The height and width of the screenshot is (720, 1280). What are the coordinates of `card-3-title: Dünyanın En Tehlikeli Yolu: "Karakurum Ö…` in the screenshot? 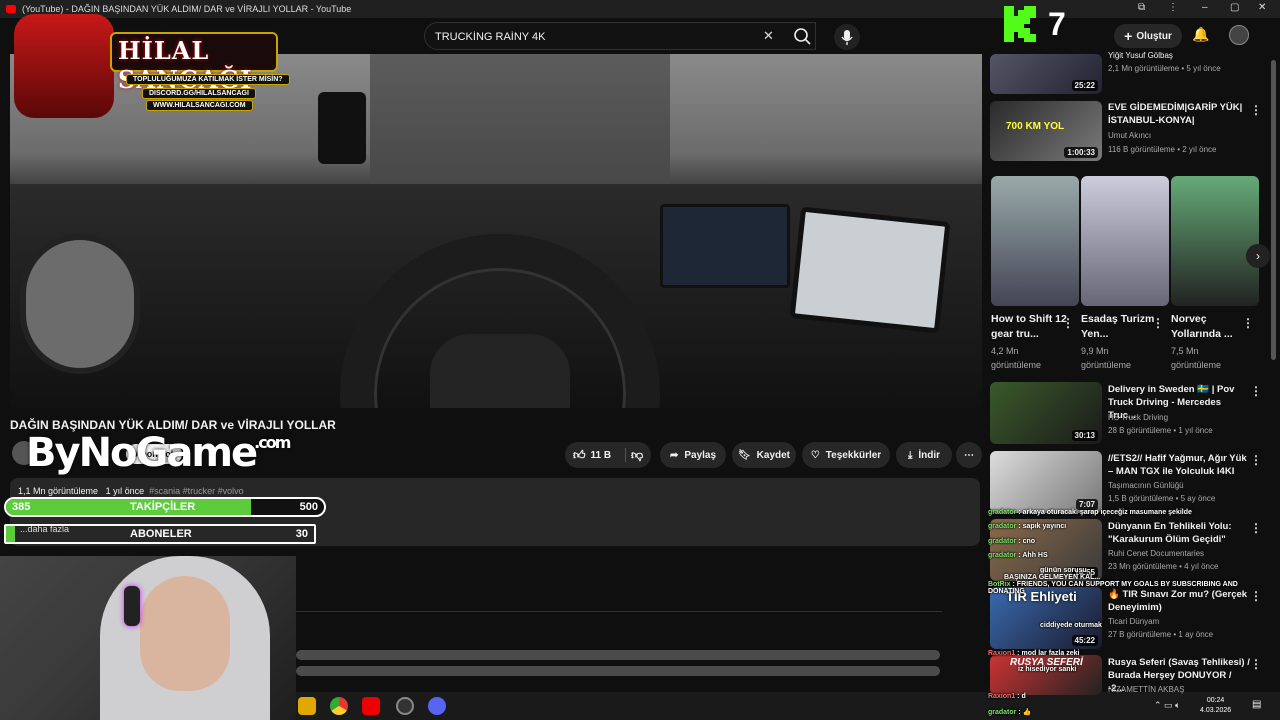 It's located at (1179, 533).